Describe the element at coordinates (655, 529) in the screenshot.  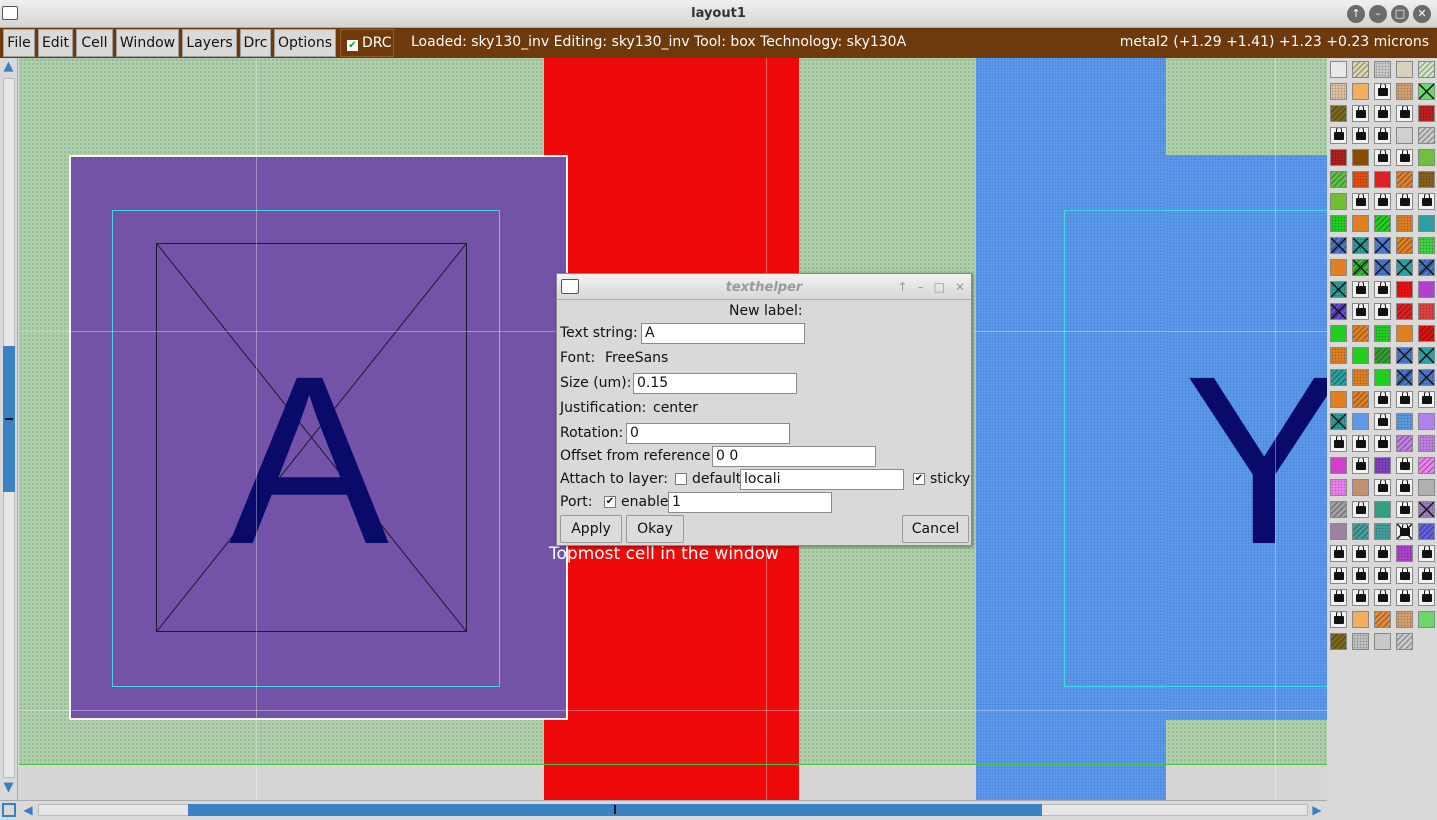
I see `okay-button: Okay` at that location.